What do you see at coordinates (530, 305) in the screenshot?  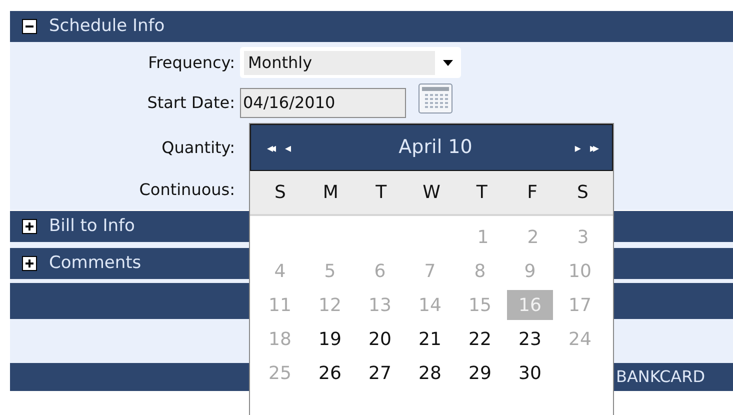 I see `day-cell: 16` at bounding box center [530, 305].